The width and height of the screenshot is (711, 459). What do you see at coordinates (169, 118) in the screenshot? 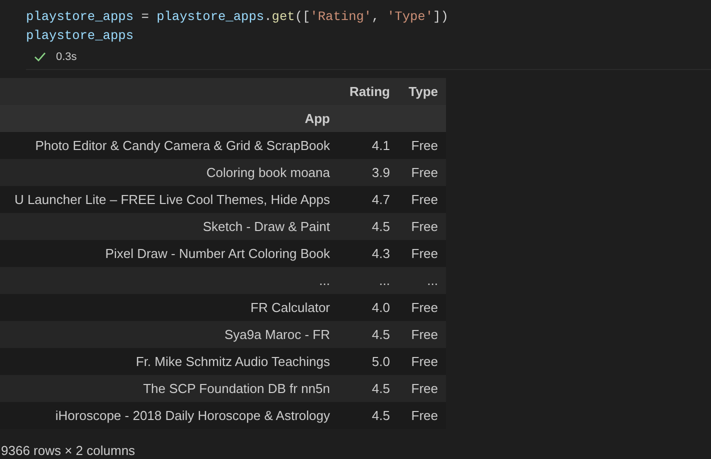
I see `index-header: App` at bounding box center [169, 118].